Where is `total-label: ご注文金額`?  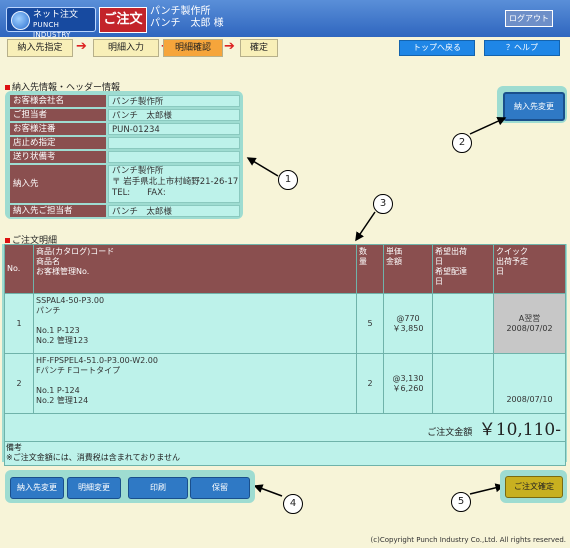 total-label: ご注文金額 is located at coordinates (450, 433).